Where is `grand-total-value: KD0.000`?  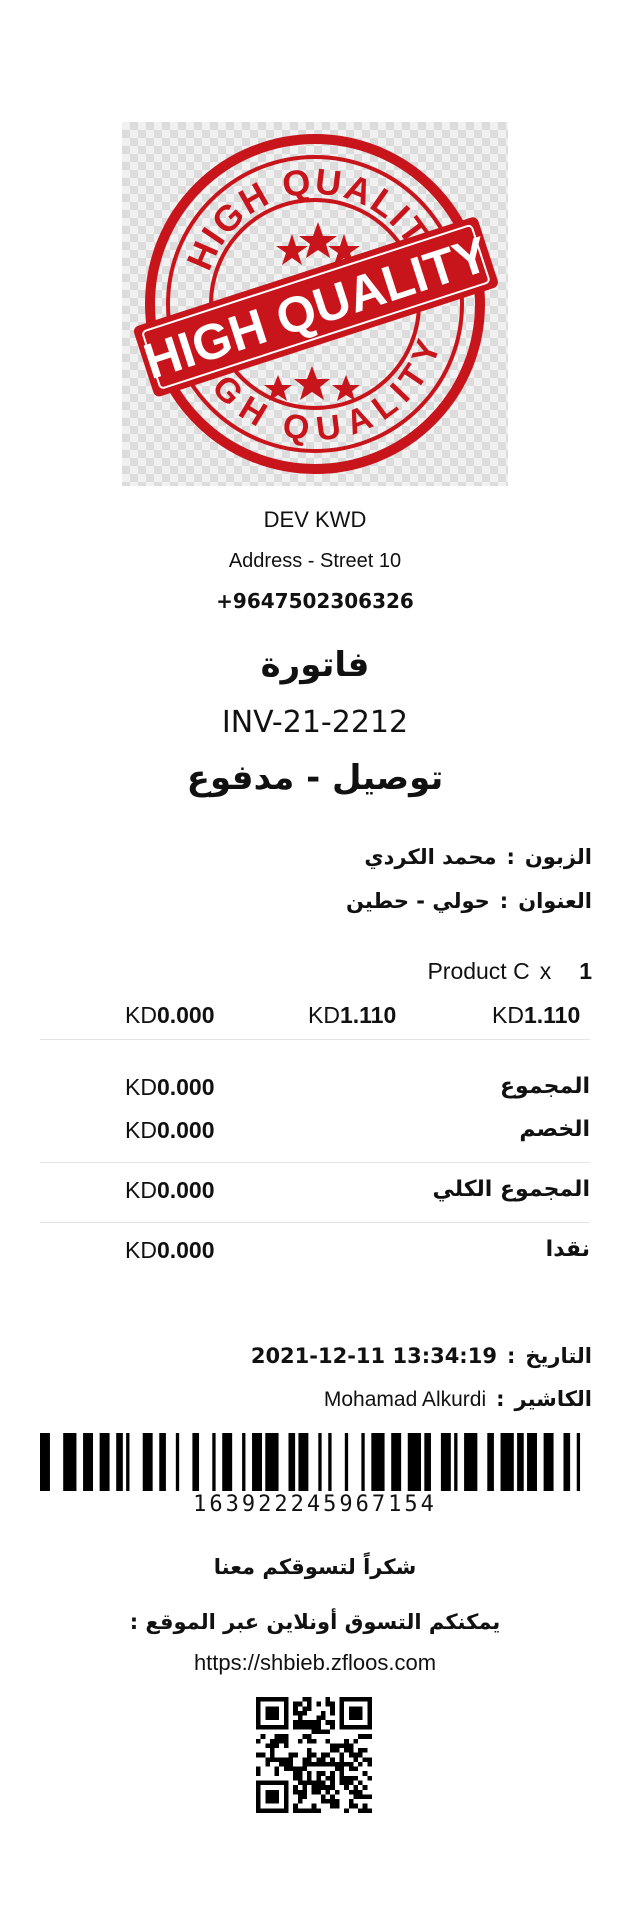
grand-total-value: KD0.000 is located at coordinates (170, 1190).